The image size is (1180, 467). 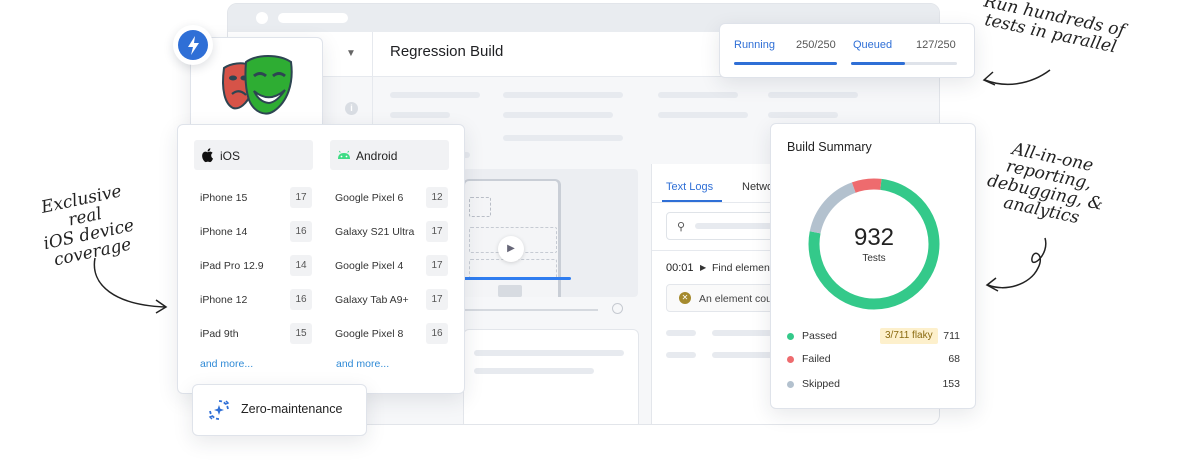 What do you see at coordinates (954, 359) in the screenshot?
I see `failed-value: 68` at bounding box center [954, 359].